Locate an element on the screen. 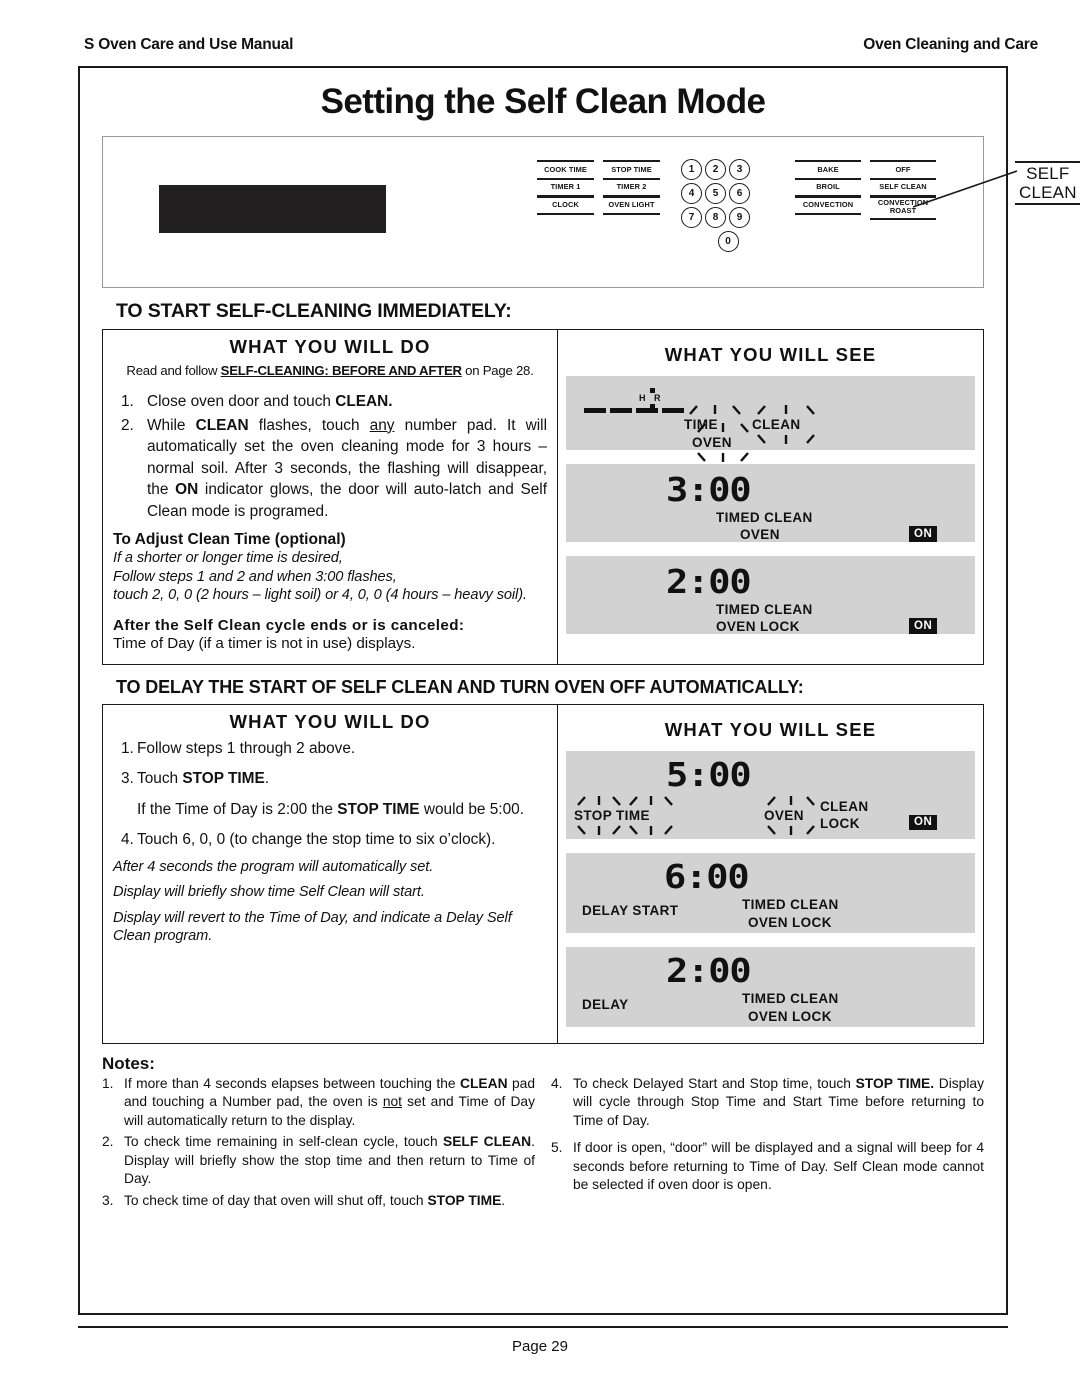 The height and width of the screenshot is (1397, 1080). numpad-key-6: 6 is located at coordinates (739, 193).